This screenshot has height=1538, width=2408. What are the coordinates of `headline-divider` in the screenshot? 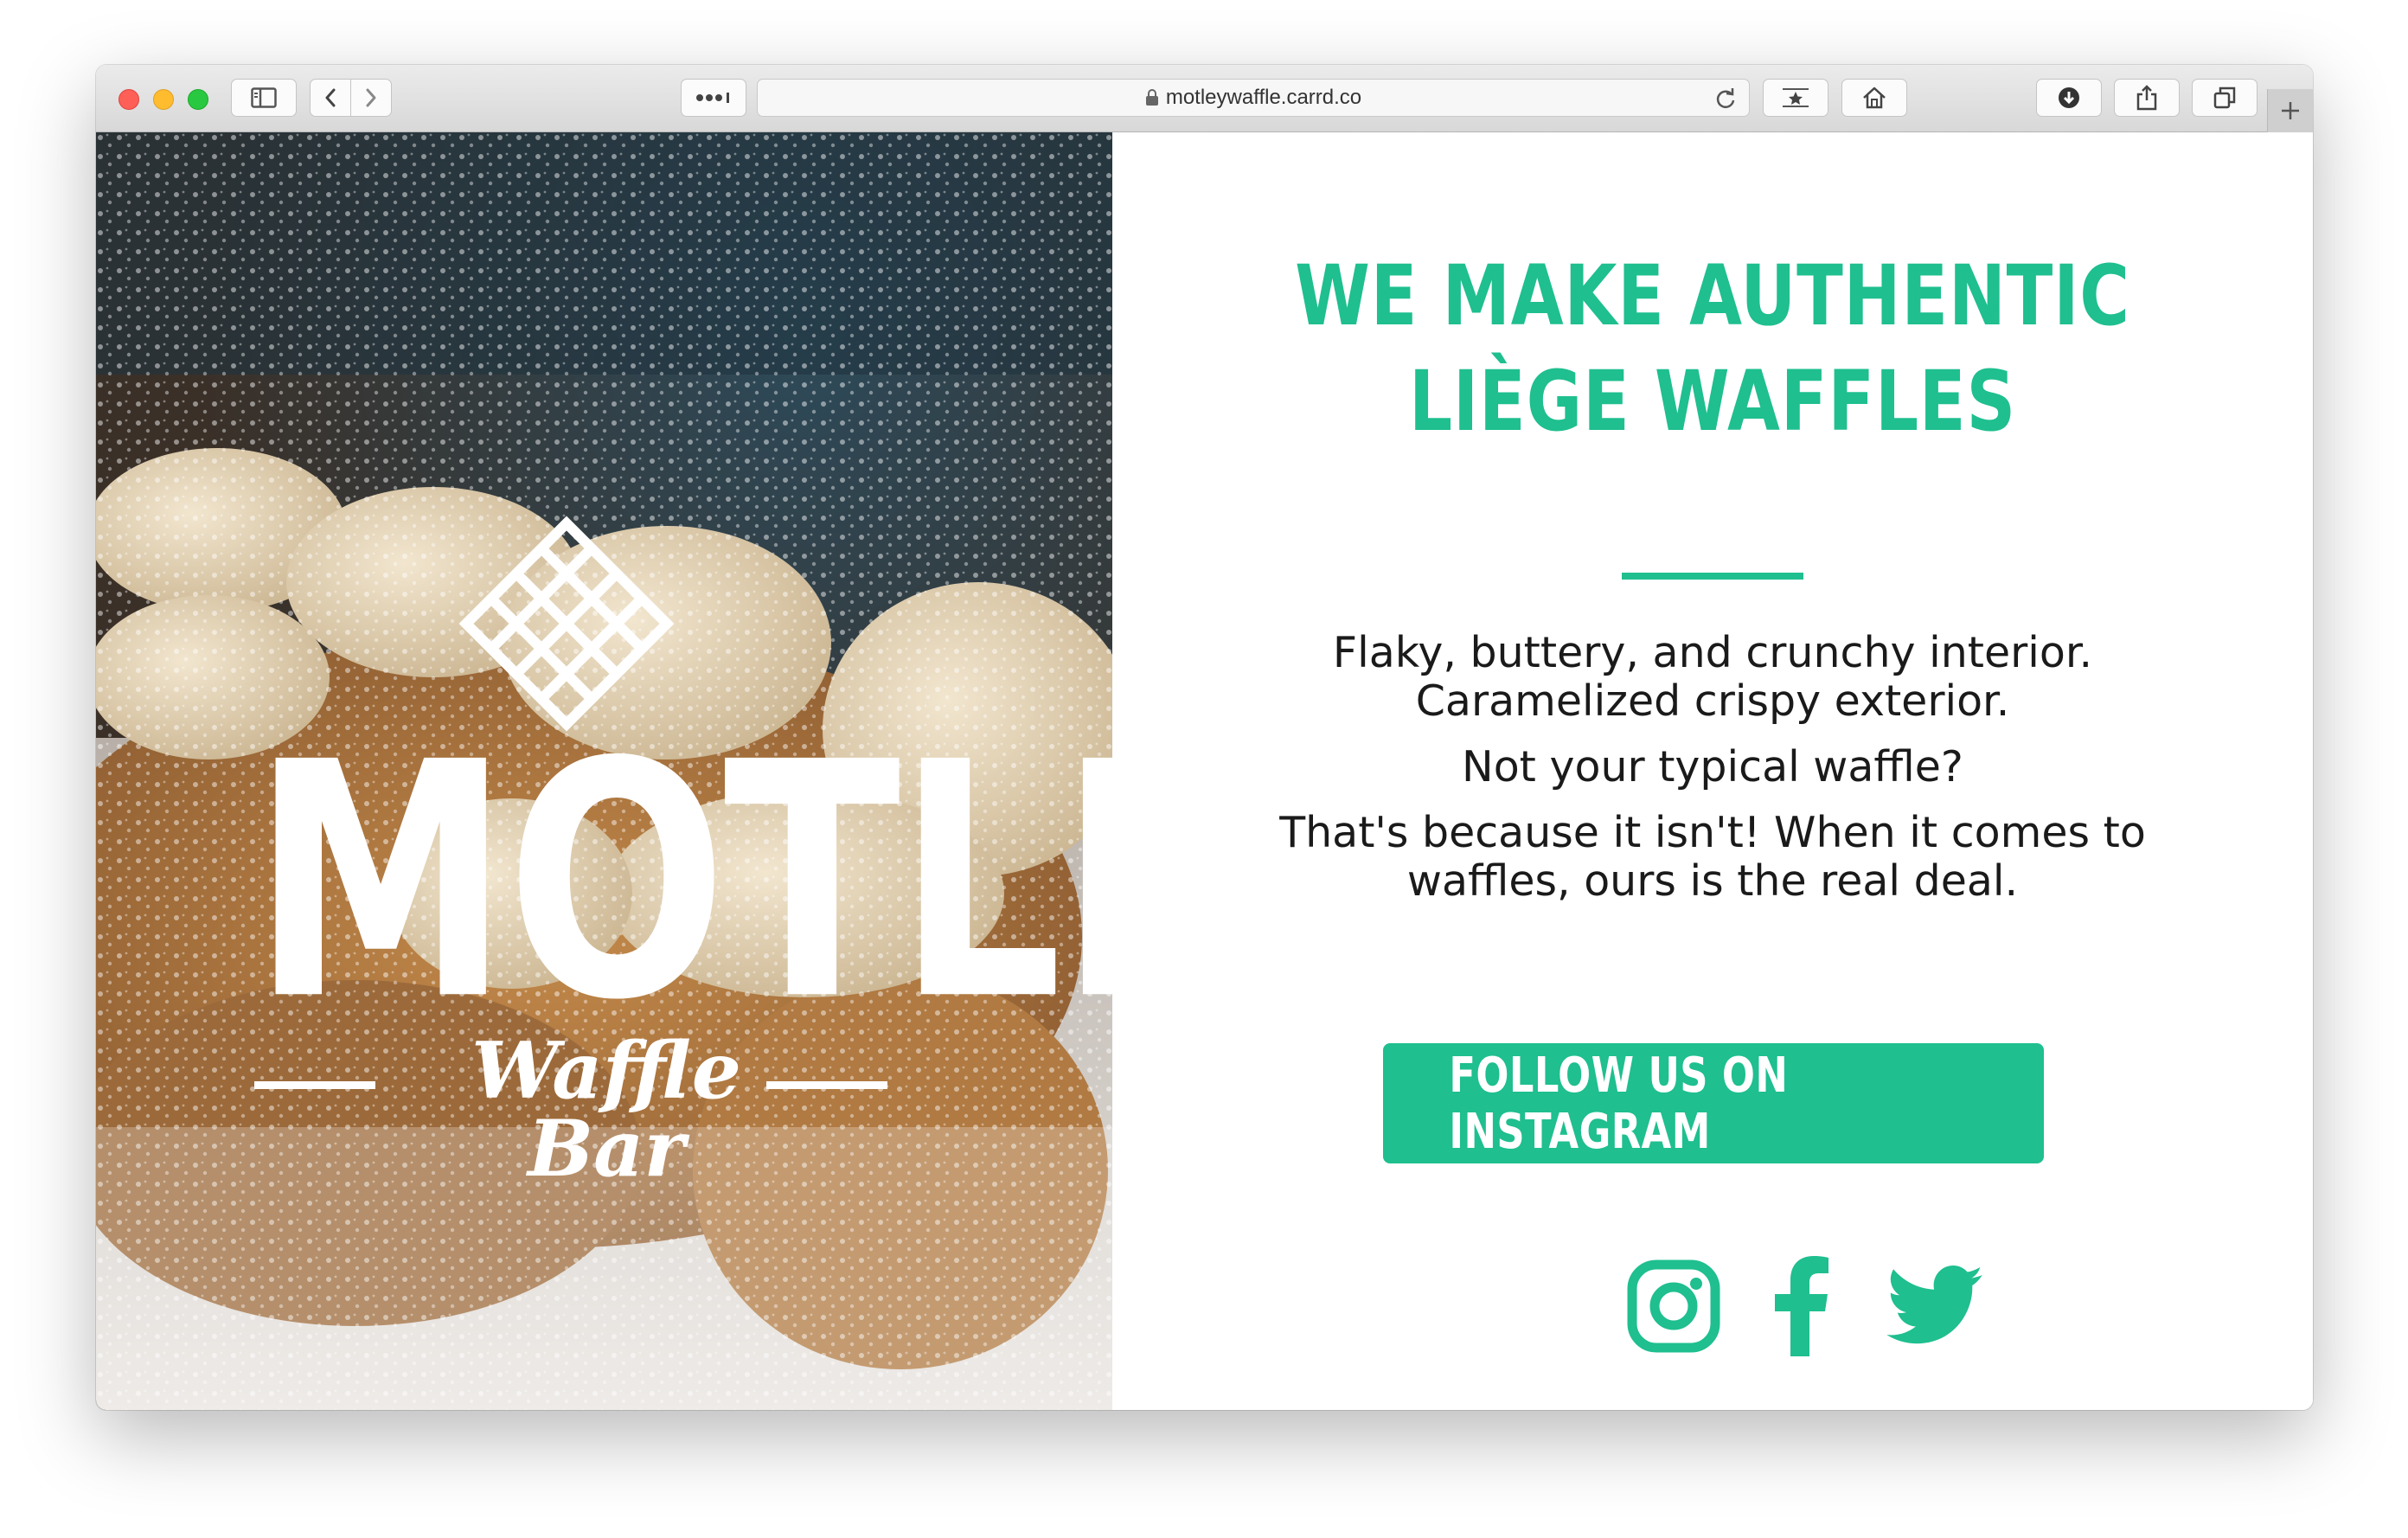 It's located at (1712, 576).